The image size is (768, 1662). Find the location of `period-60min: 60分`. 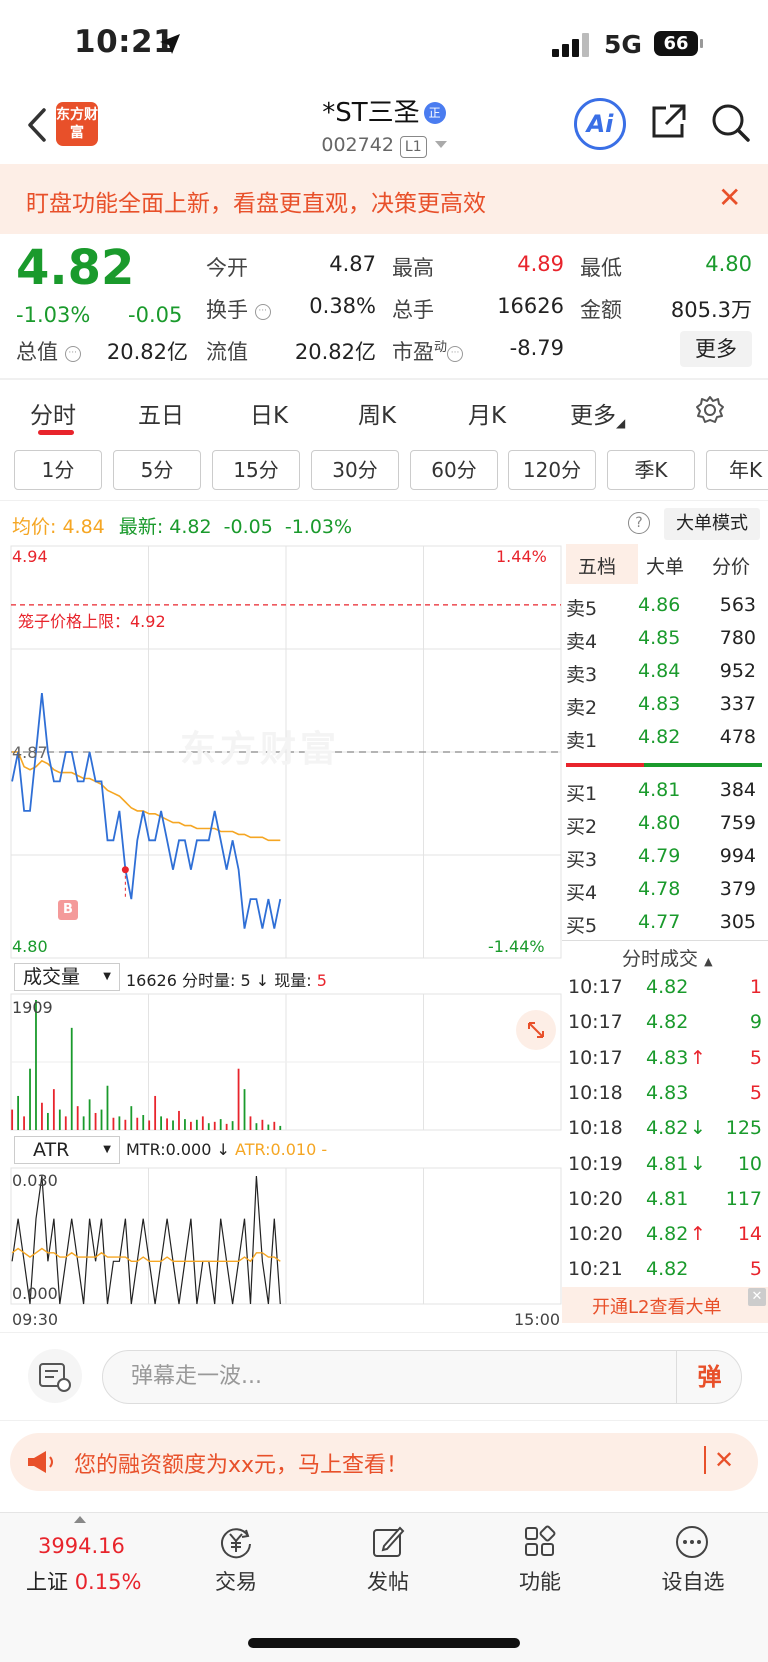

period-60min: 60分 is located at coordinates (454, 470).